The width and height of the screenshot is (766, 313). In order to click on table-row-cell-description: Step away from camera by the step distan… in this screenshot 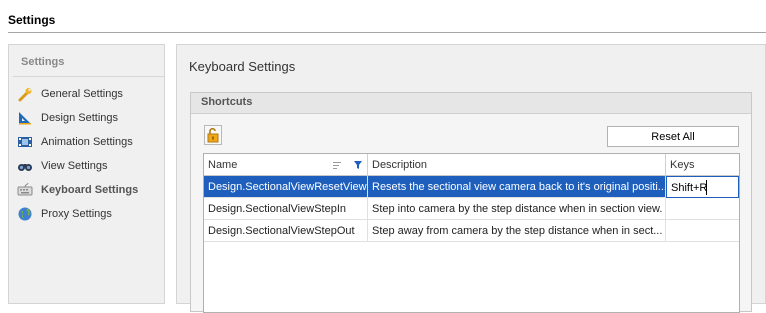, I will do `click(517, 231)`.